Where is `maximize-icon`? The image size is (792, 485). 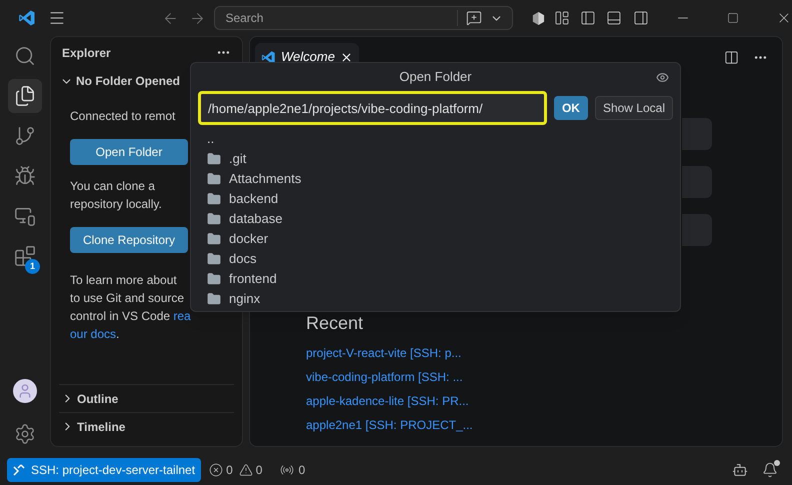 maximize-icon is located at coordinates (733, 18).